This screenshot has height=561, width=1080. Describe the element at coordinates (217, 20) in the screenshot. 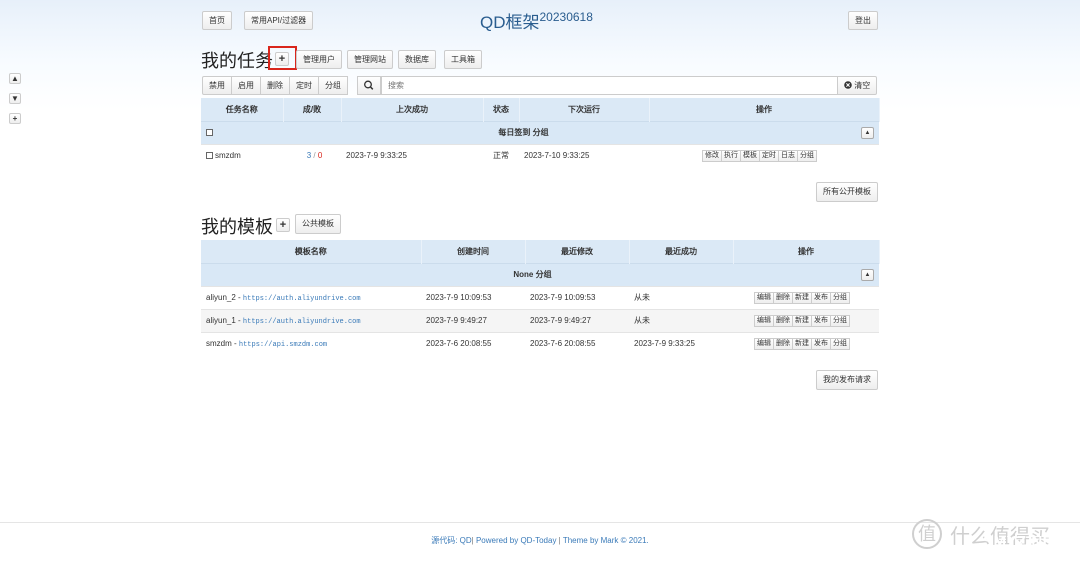

I see `home-button: 首页` at that location.